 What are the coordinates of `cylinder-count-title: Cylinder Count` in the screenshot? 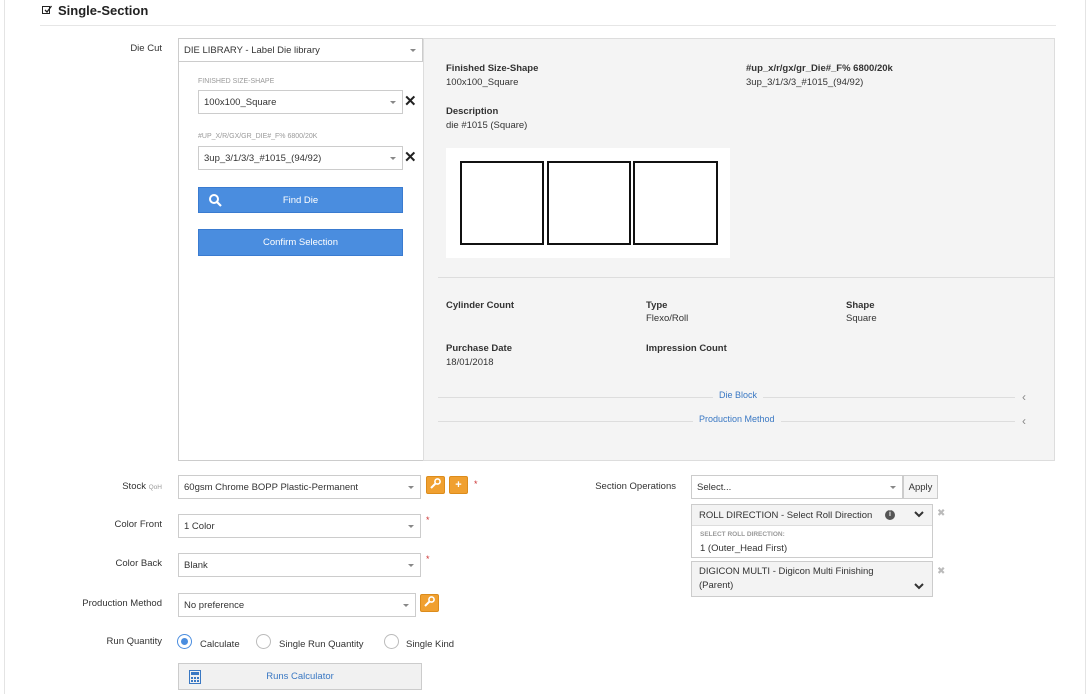 It's located at (480, 305).